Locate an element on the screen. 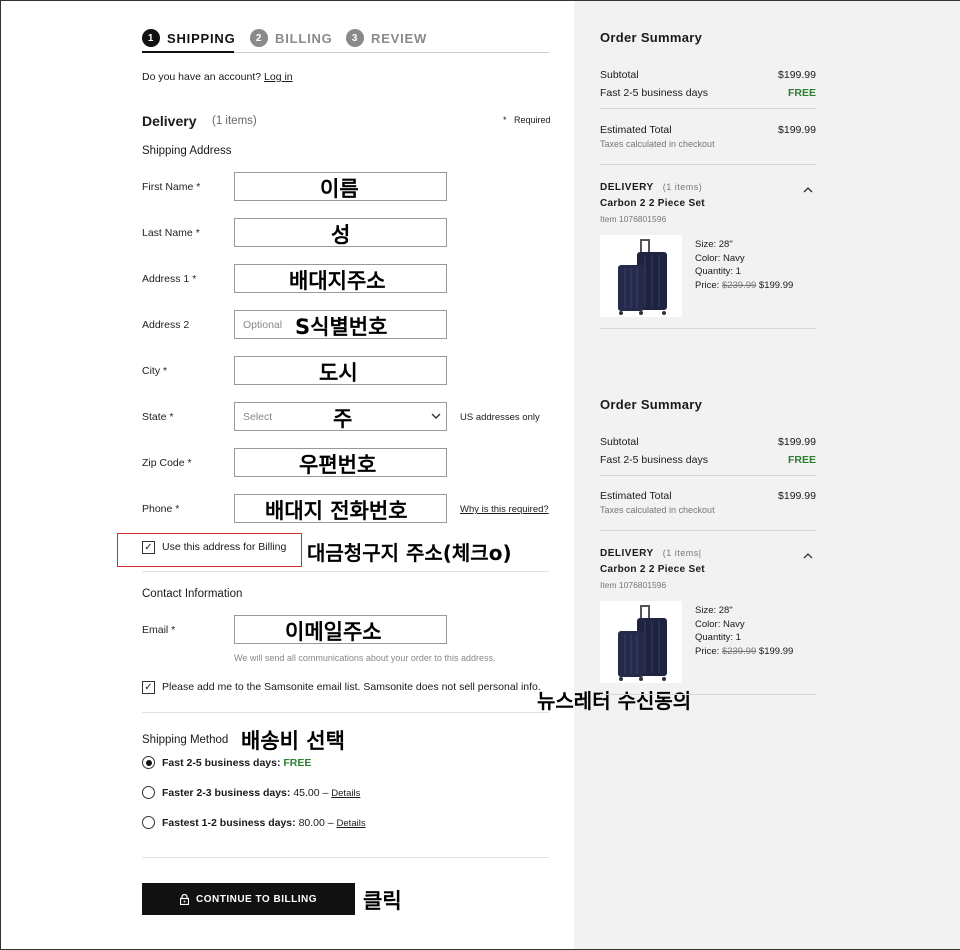 This screenshot has height=950, width=960. step-billing: 2 BILLING is located at coordinates (291, 38).